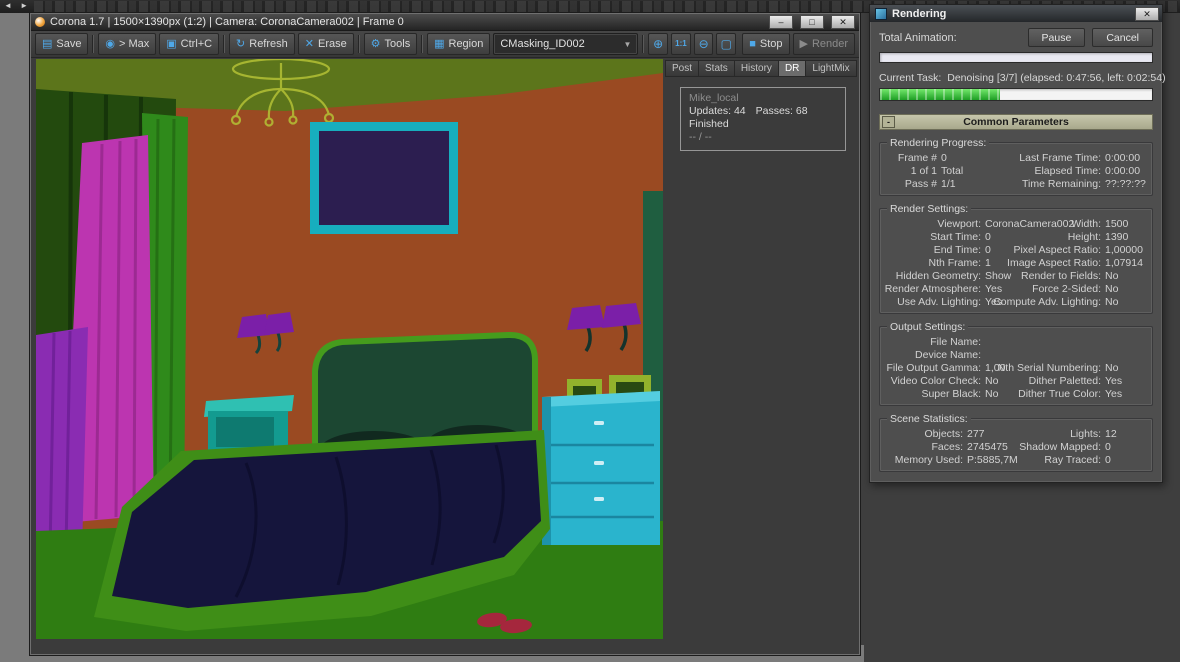  I want to click on field-label: Device Name:, so click(948, 355).